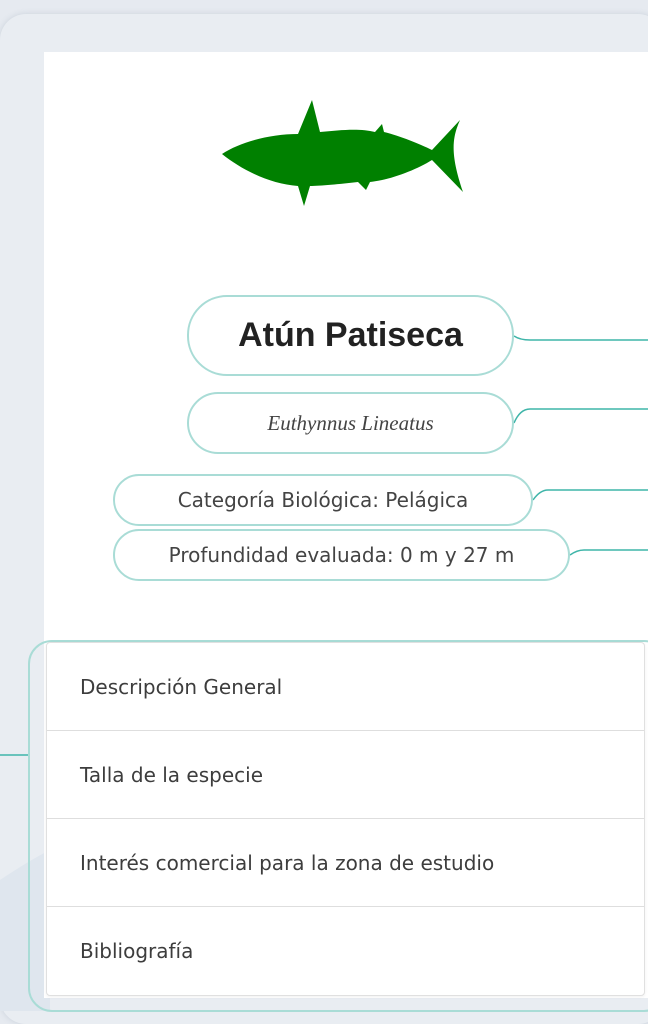 This screenshot has height=1024, width=648. What do you see at coordinates (341, 555) in the screenshot?
I see `species-depth: Profundidad evaluada: 0 m y 27 m` at bounding box center [341, 555].